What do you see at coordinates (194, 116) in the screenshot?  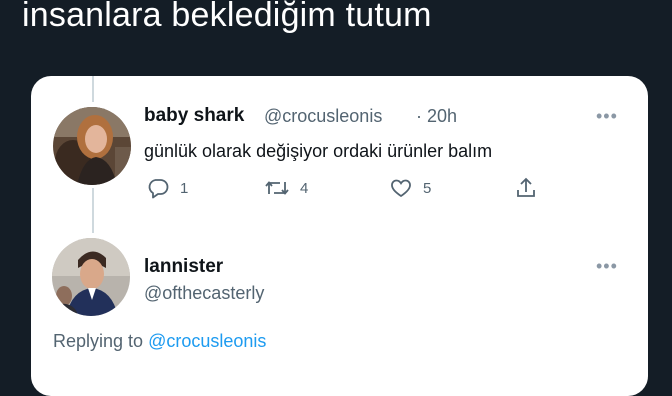 I see `tweet1-name: baby shark` at bounding box center [194, 116].